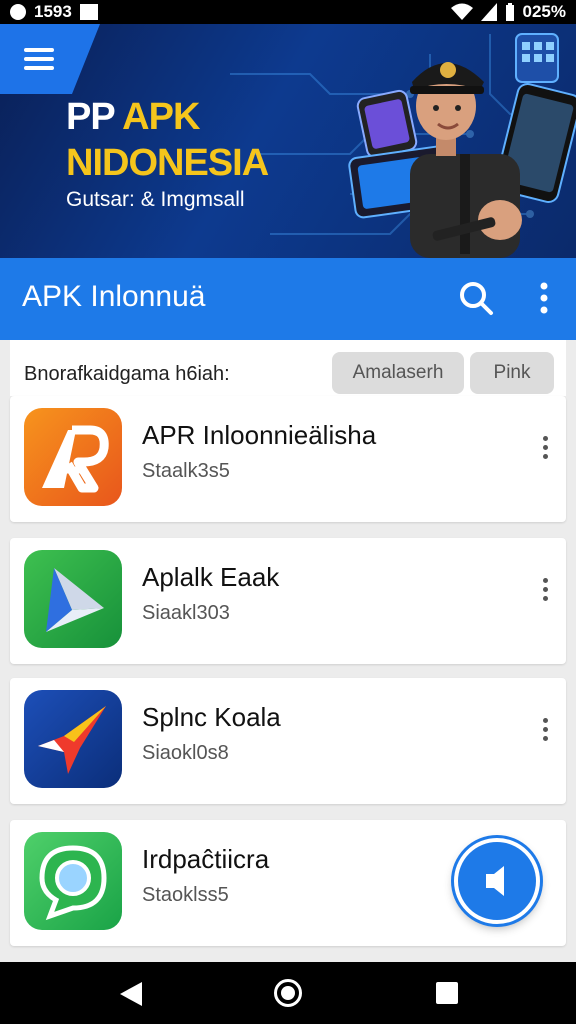  I want to click on banner-tagline: Gutsar: & Imgmsall, so click(155, 199).